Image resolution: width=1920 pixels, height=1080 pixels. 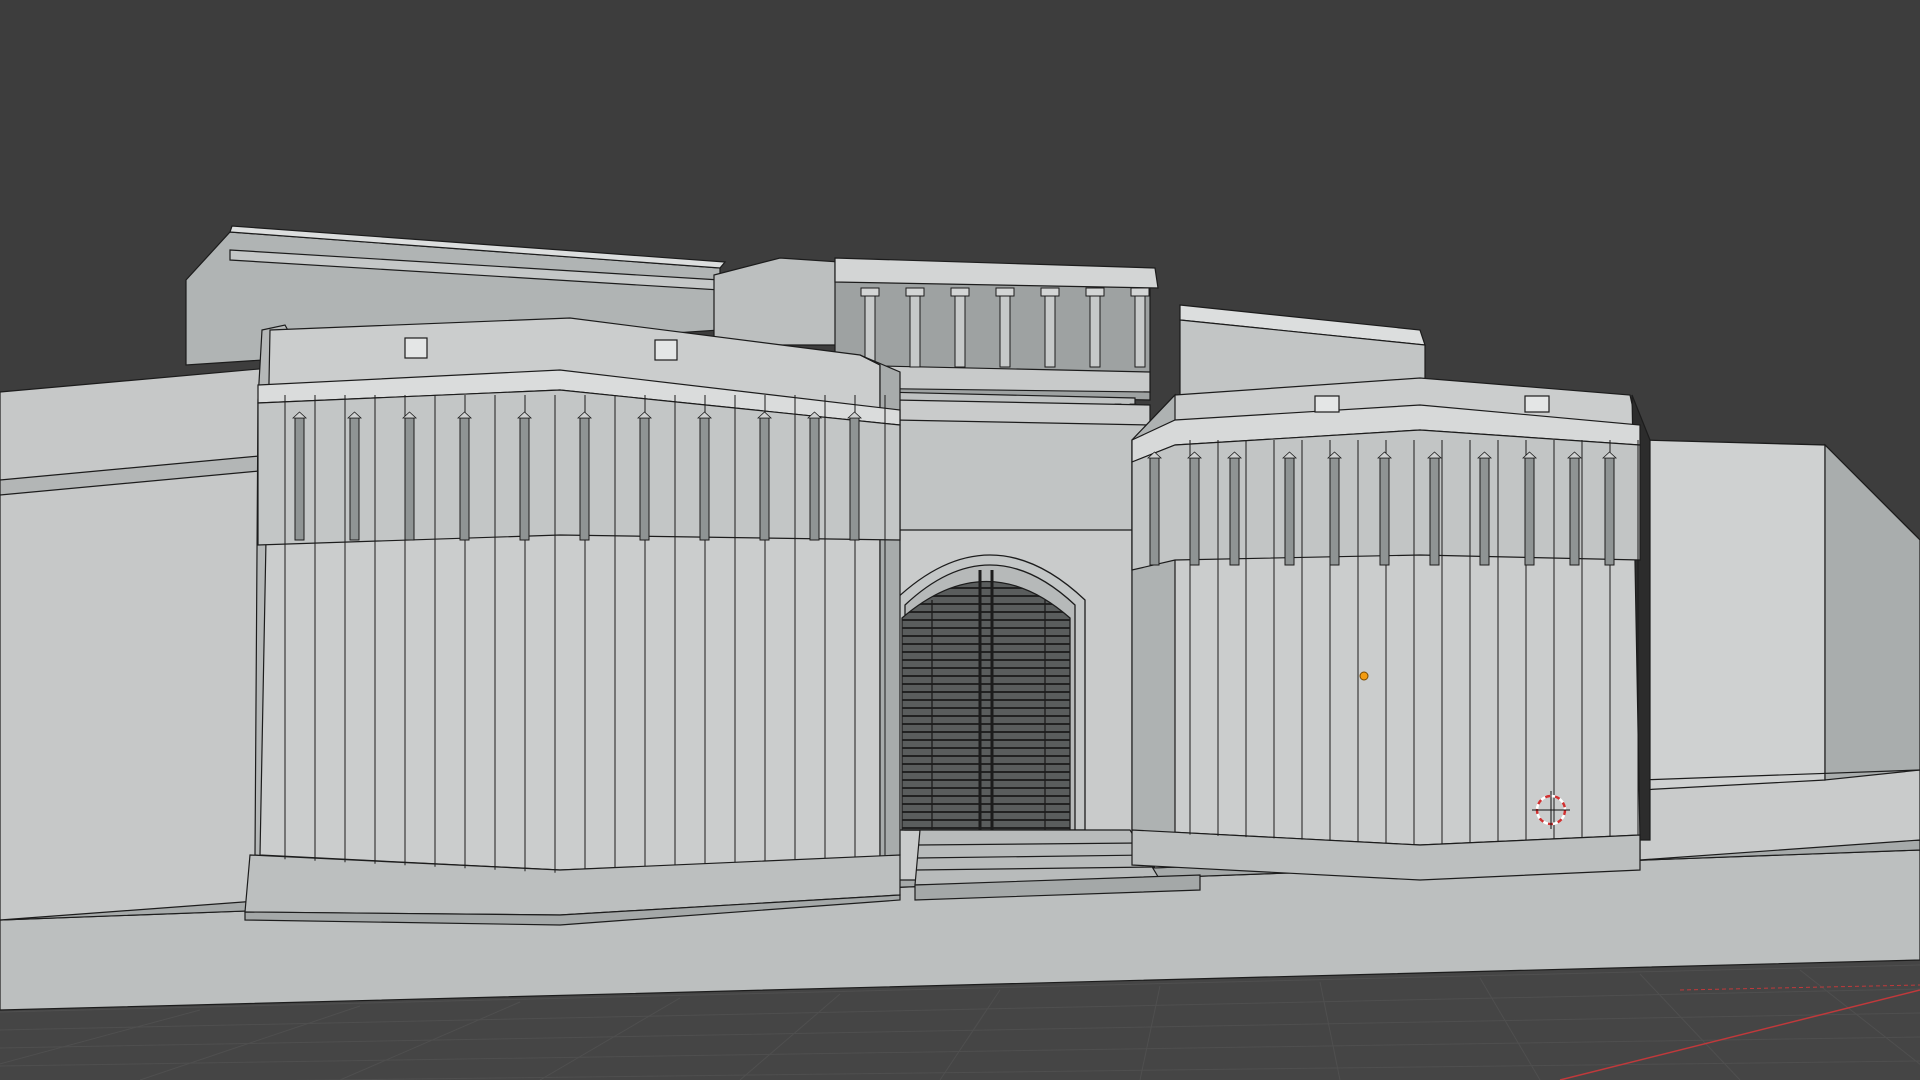 I want to click on right-bastion-tower, so click(x=1391, y=629).